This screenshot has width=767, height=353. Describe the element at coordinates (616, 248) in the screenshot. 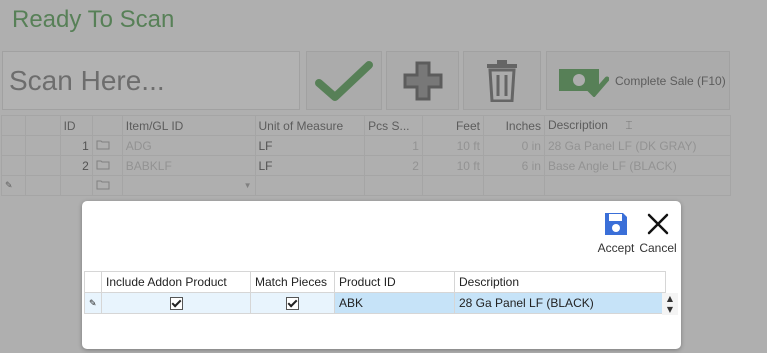

I see `accept-label: Accept` at that location.